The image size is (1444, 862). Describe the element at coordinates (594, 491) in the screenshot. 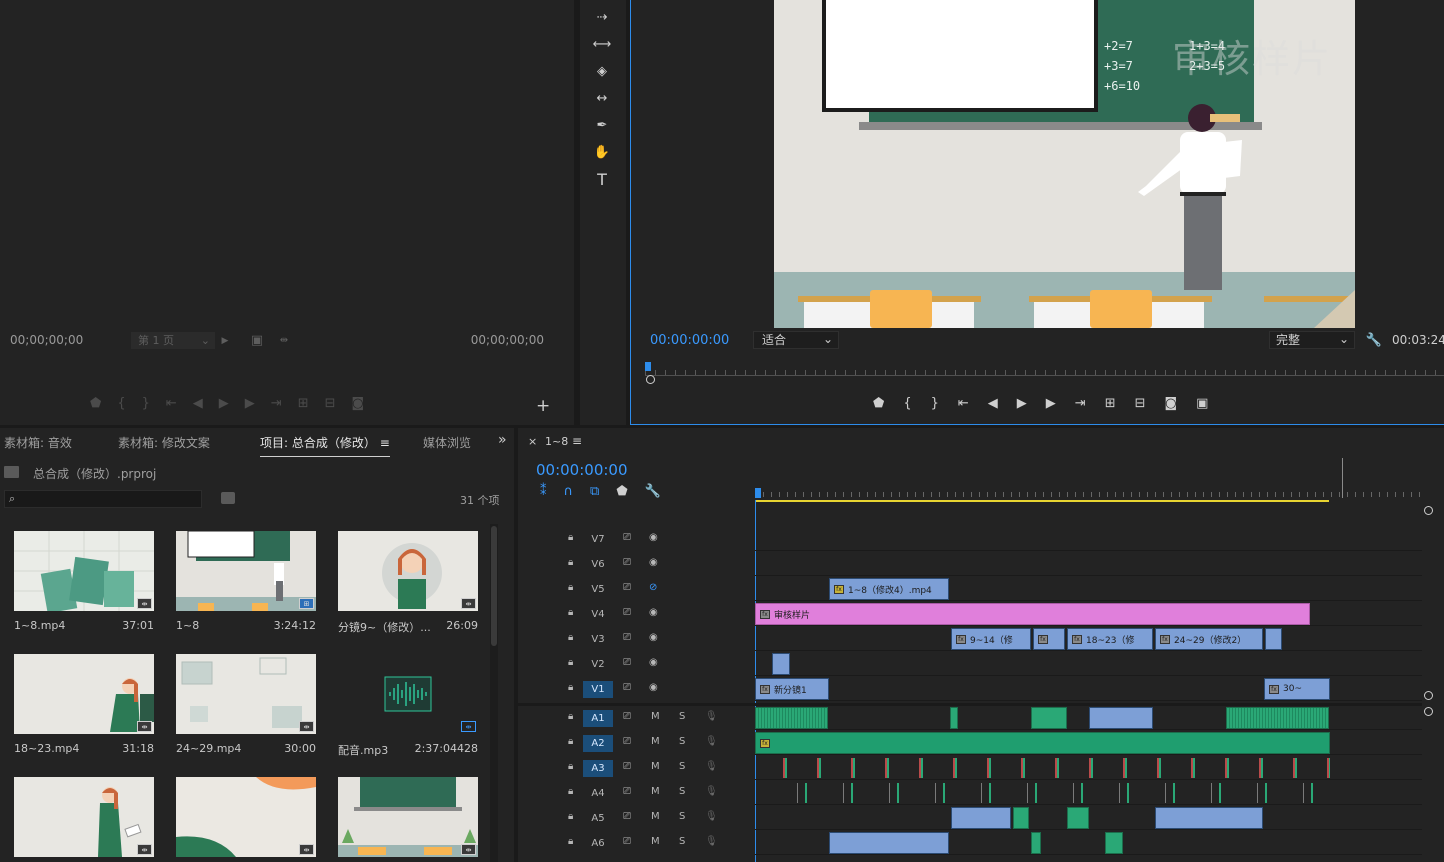

I see `linked-selection-icon: ⧉` at that location.